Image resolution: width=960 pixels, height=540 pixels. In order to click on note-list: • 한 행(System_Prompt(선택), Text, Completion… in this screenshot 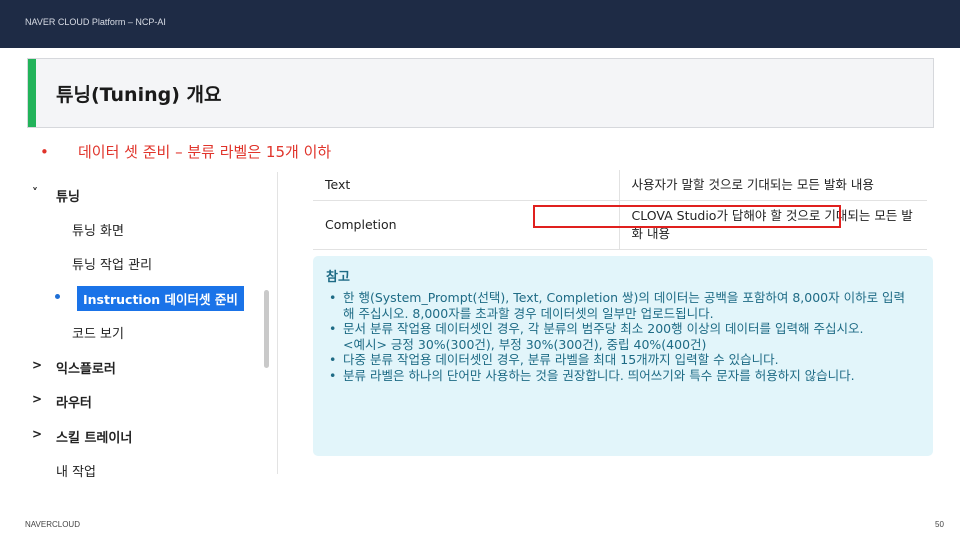, I will do `click(617, 336)`.